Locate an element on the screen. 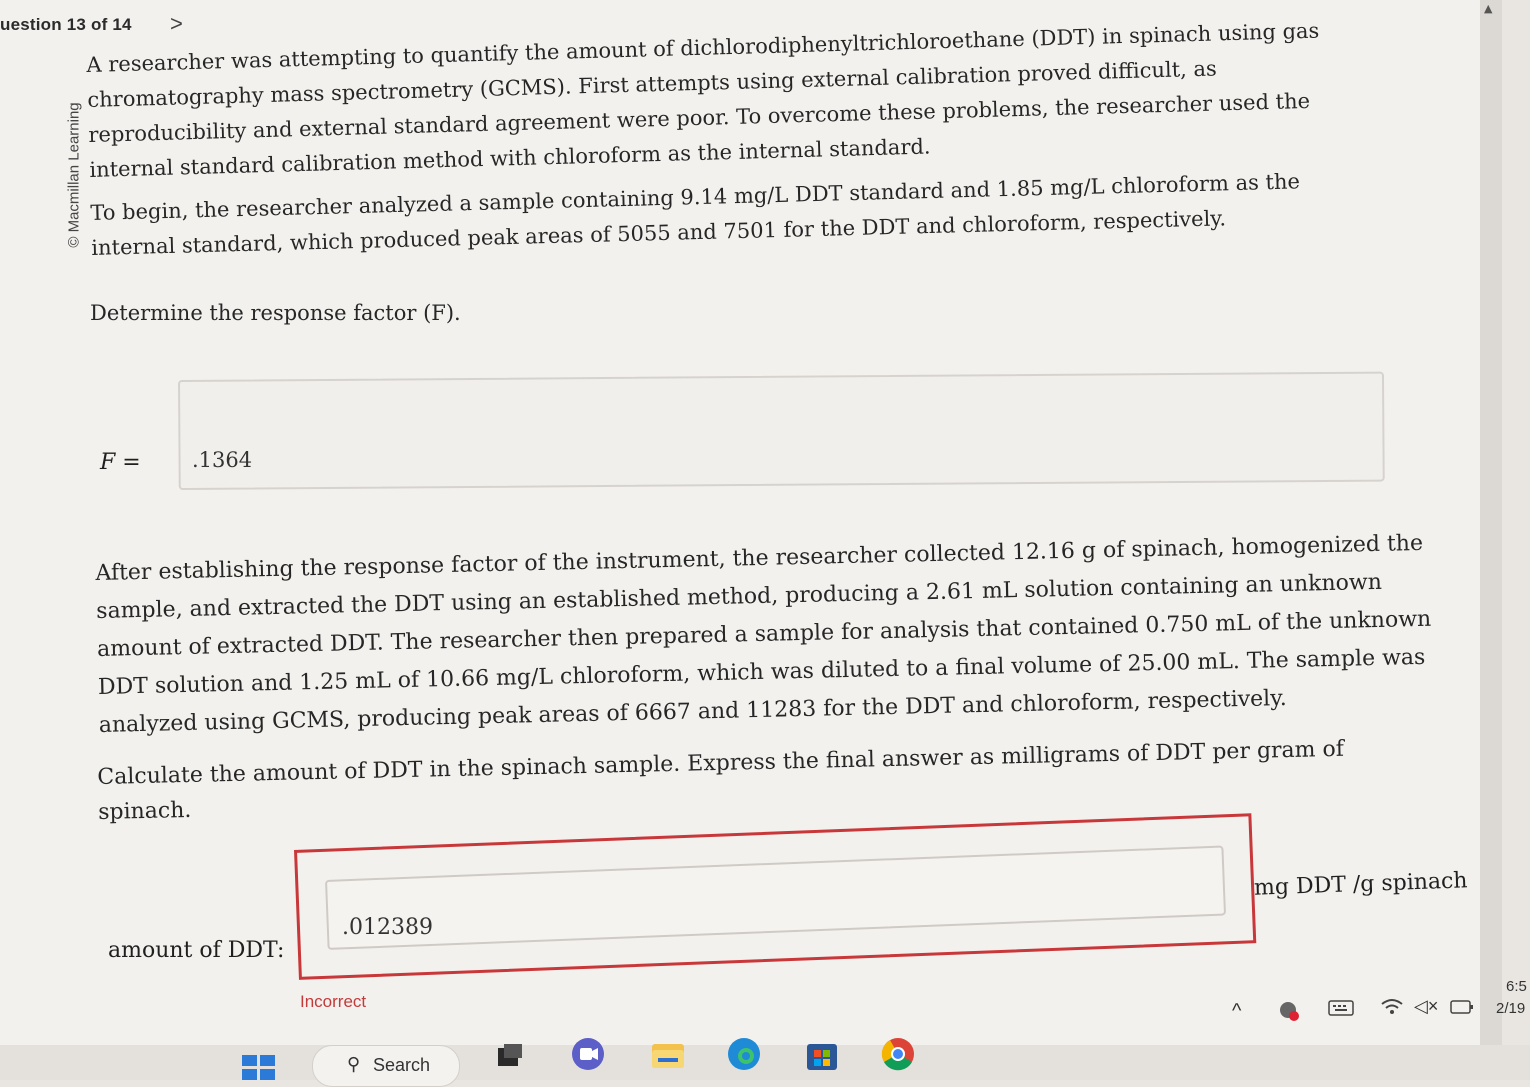 This screenshot has height=1087, width=1530. tray-app-status-icon is located at coordinates (1289, 1013).